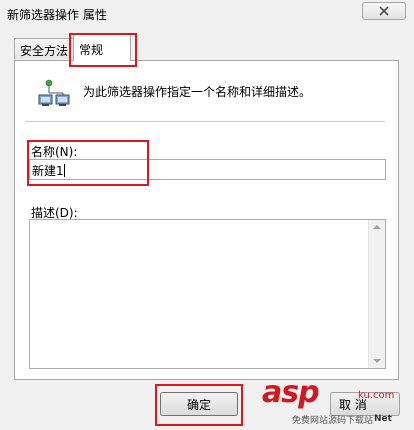 The image size is (414, 430). I want to click on network-computers-icon, so click(54, 92).